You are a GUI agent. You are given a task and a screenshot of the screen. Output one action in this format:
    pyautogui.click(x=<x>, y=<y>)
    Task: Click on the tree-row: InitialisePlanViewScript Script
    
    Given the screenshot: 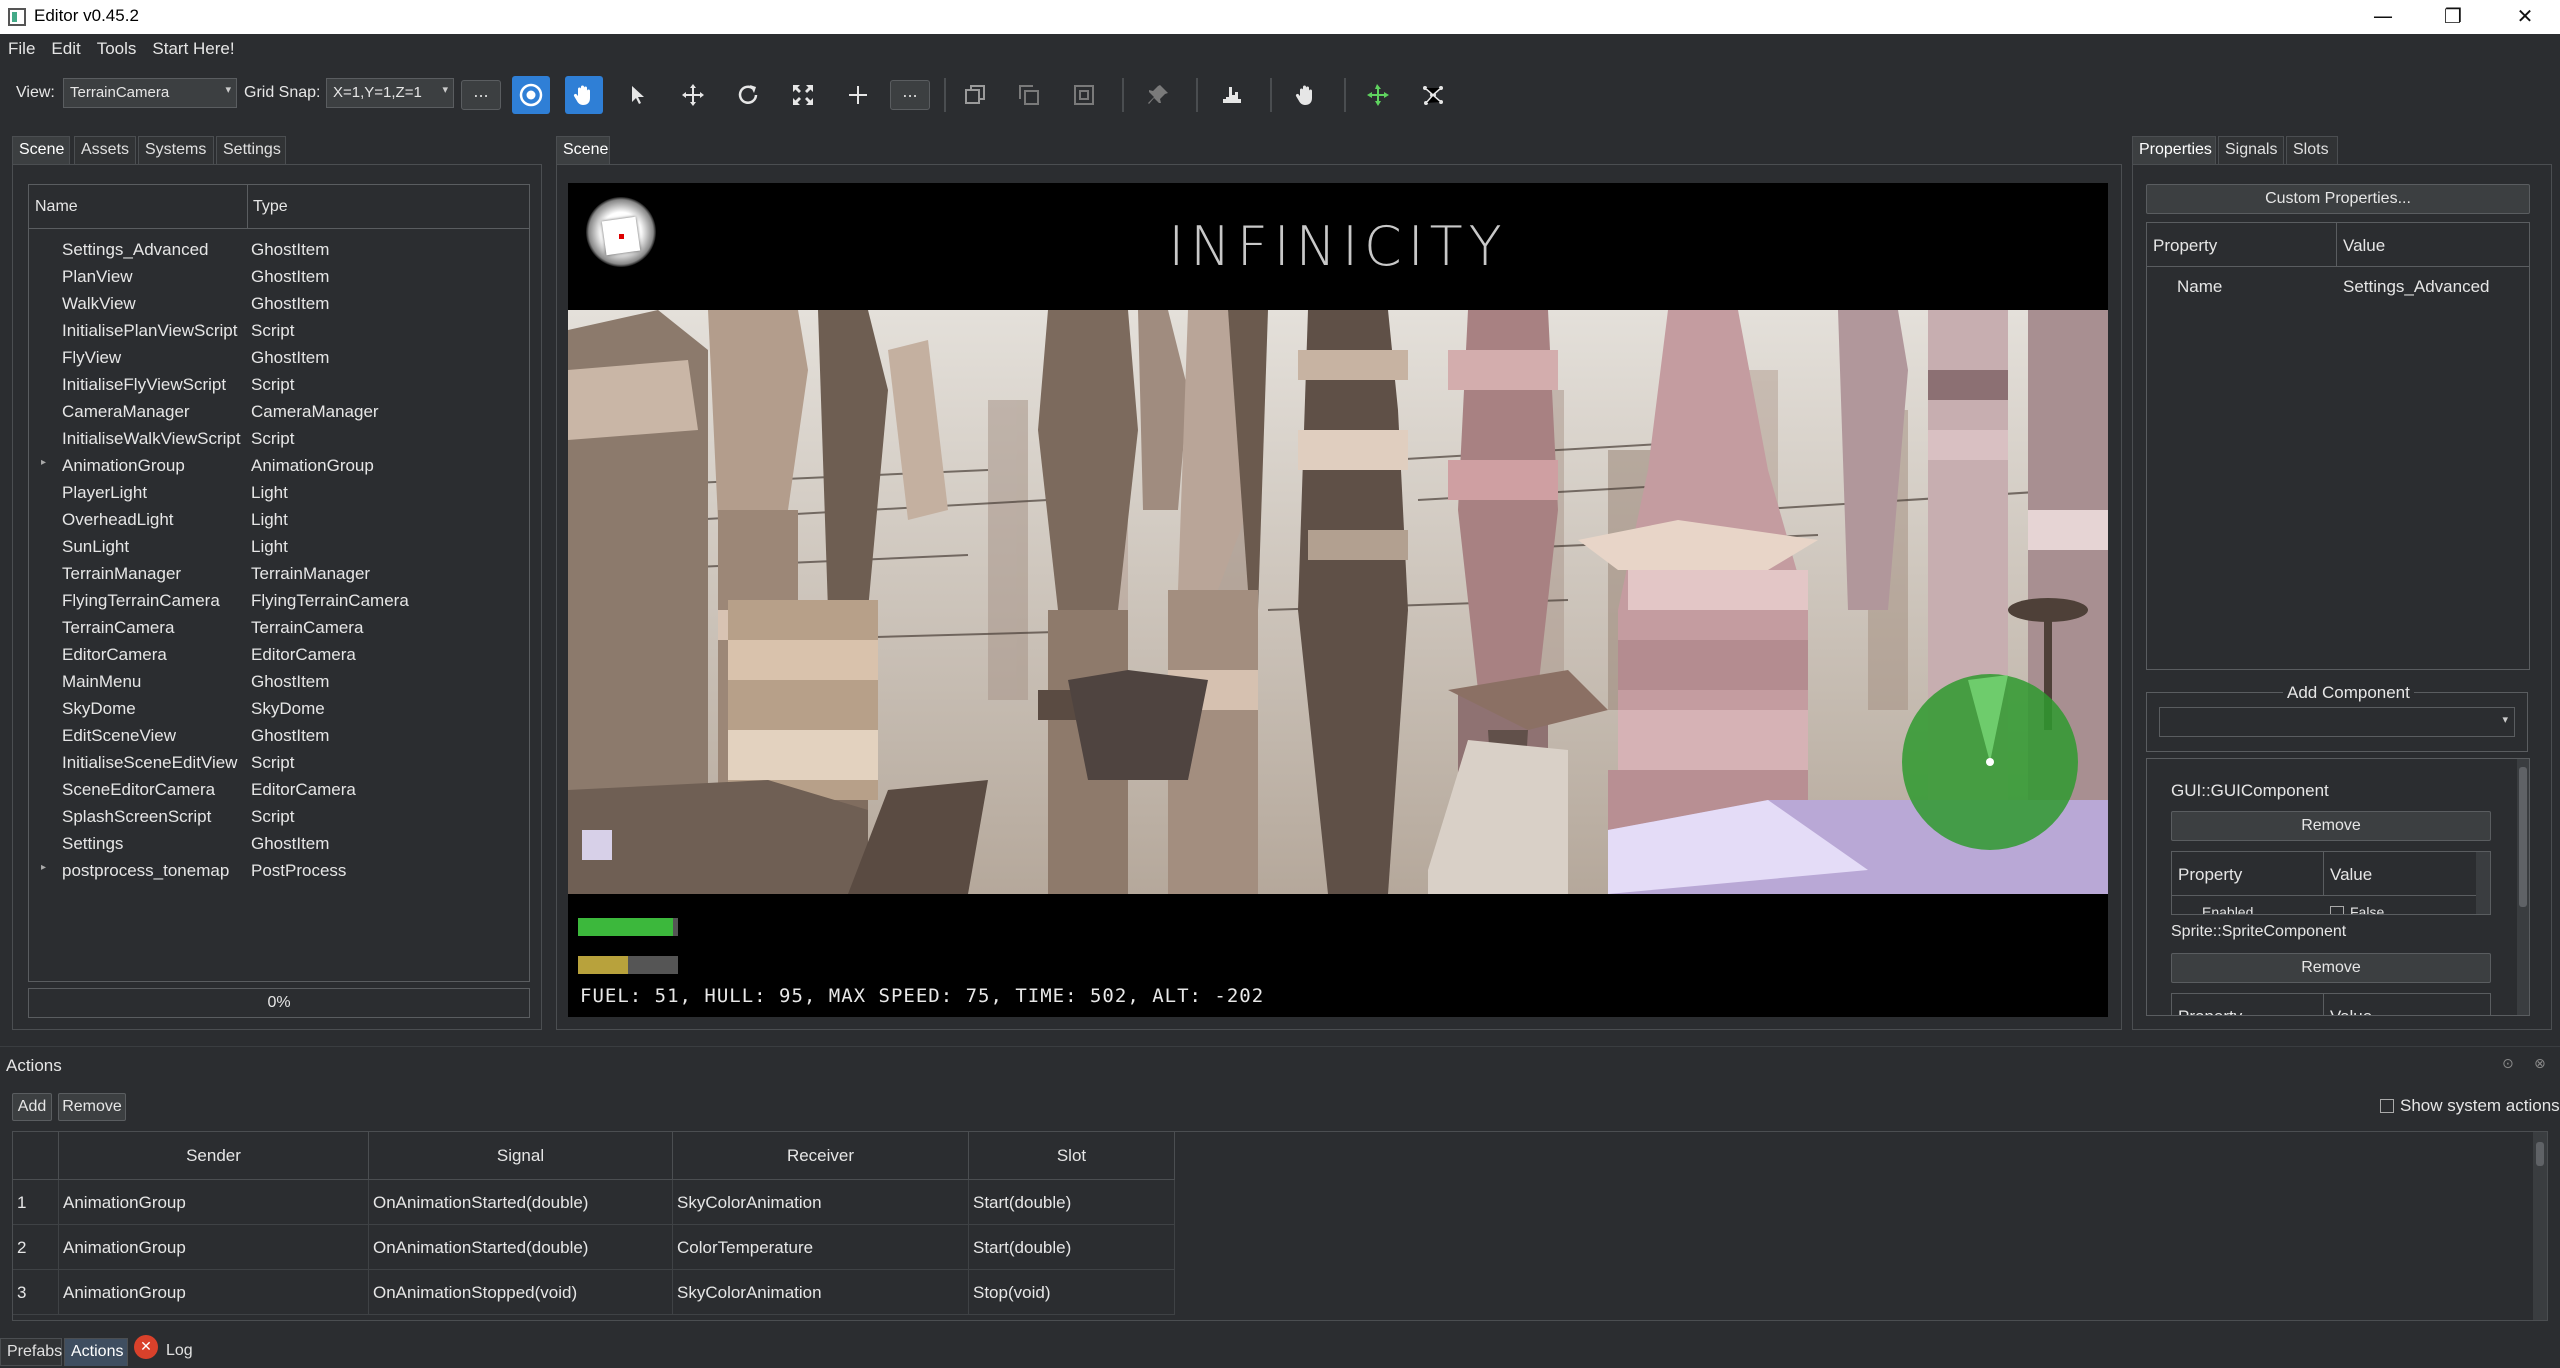 What is the action you would take?
    pyautogui.click(x=279, y=331)
    